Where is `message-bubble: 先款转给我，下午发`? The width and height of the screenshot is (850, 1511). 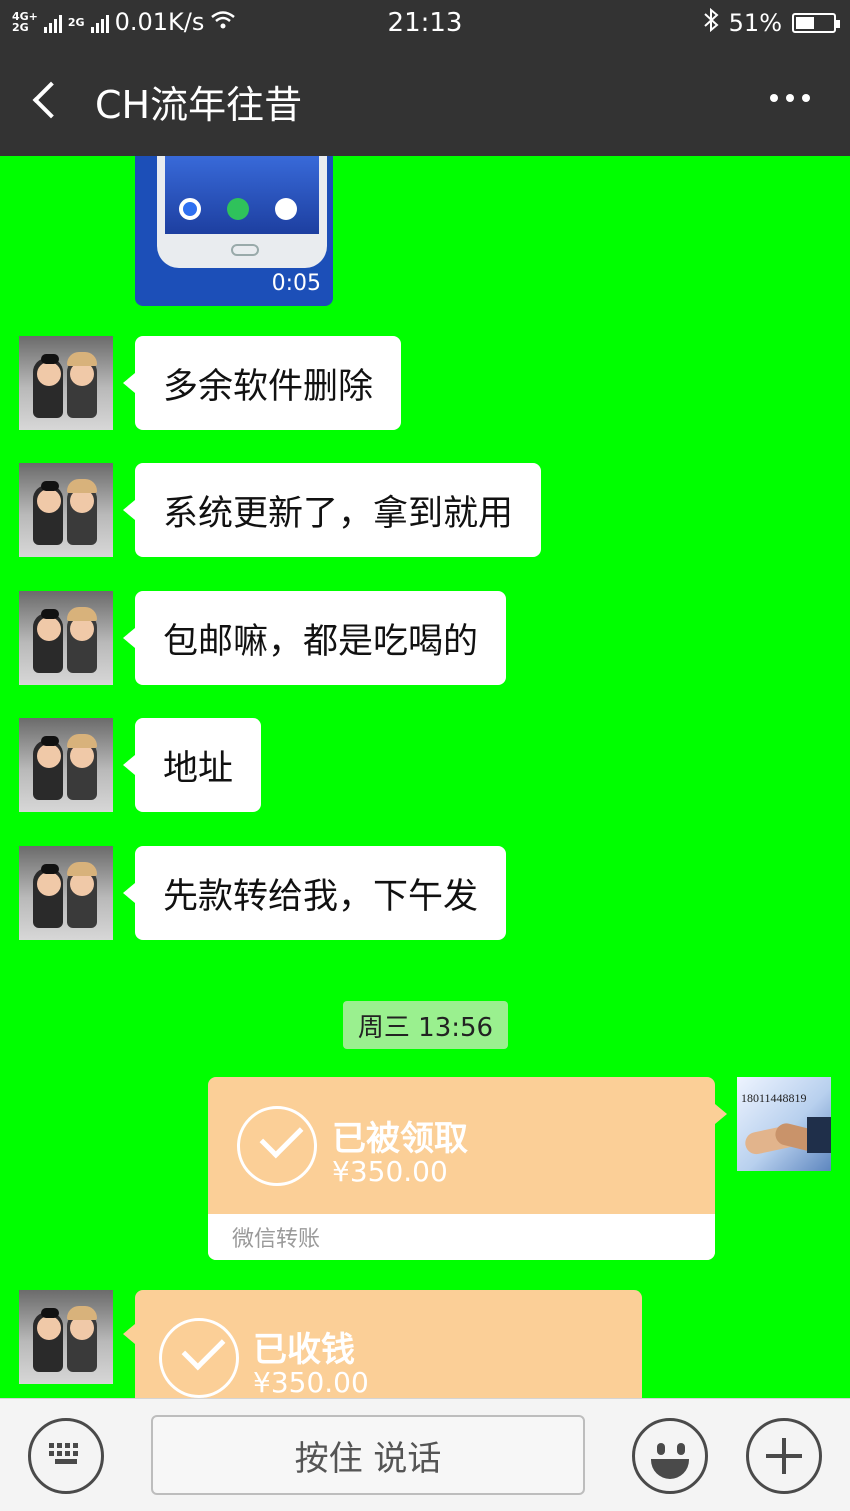
message-bubble: 先款转给我，下午发 is located at coordinates (314, 893).